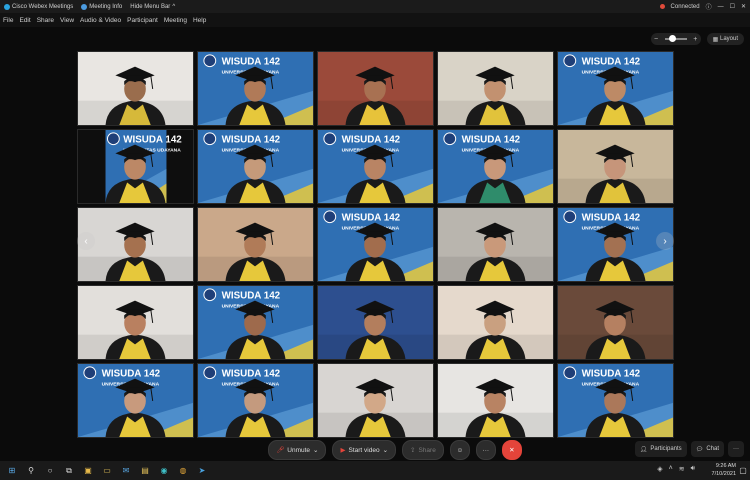 The width and height of the screenshot is (750, 480). What do you see at coordinates (38, 6) in the screenshot?
I see `app-tab: Cisco Webex Meetings` at bounding box center [38, 6].